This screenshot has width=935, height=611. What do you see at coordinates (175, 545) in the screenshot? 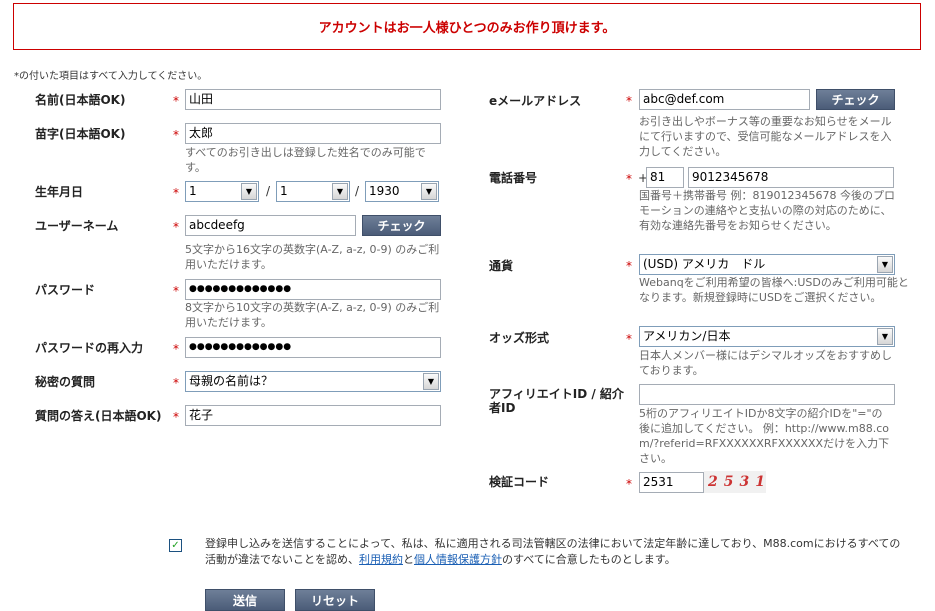
I see `agreement-checkbox: ✓` at bounding box center [175, 545].